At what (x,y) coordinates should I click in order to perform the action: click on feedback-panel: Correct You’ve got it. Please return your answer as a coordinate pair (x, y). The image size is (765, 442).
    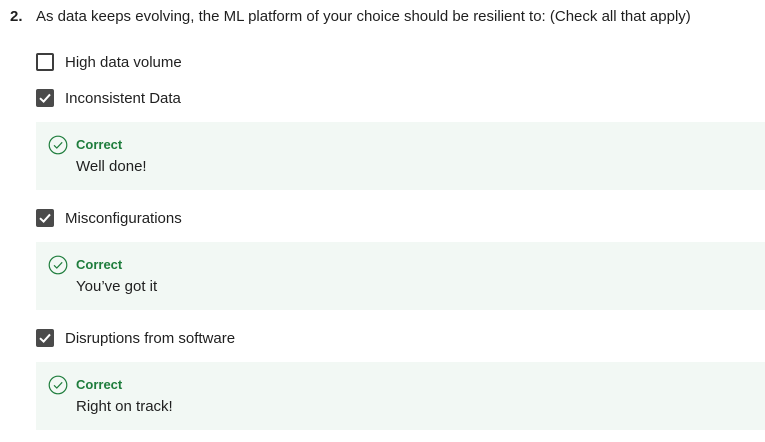
    Looking at the image, I should click on (400, 276).